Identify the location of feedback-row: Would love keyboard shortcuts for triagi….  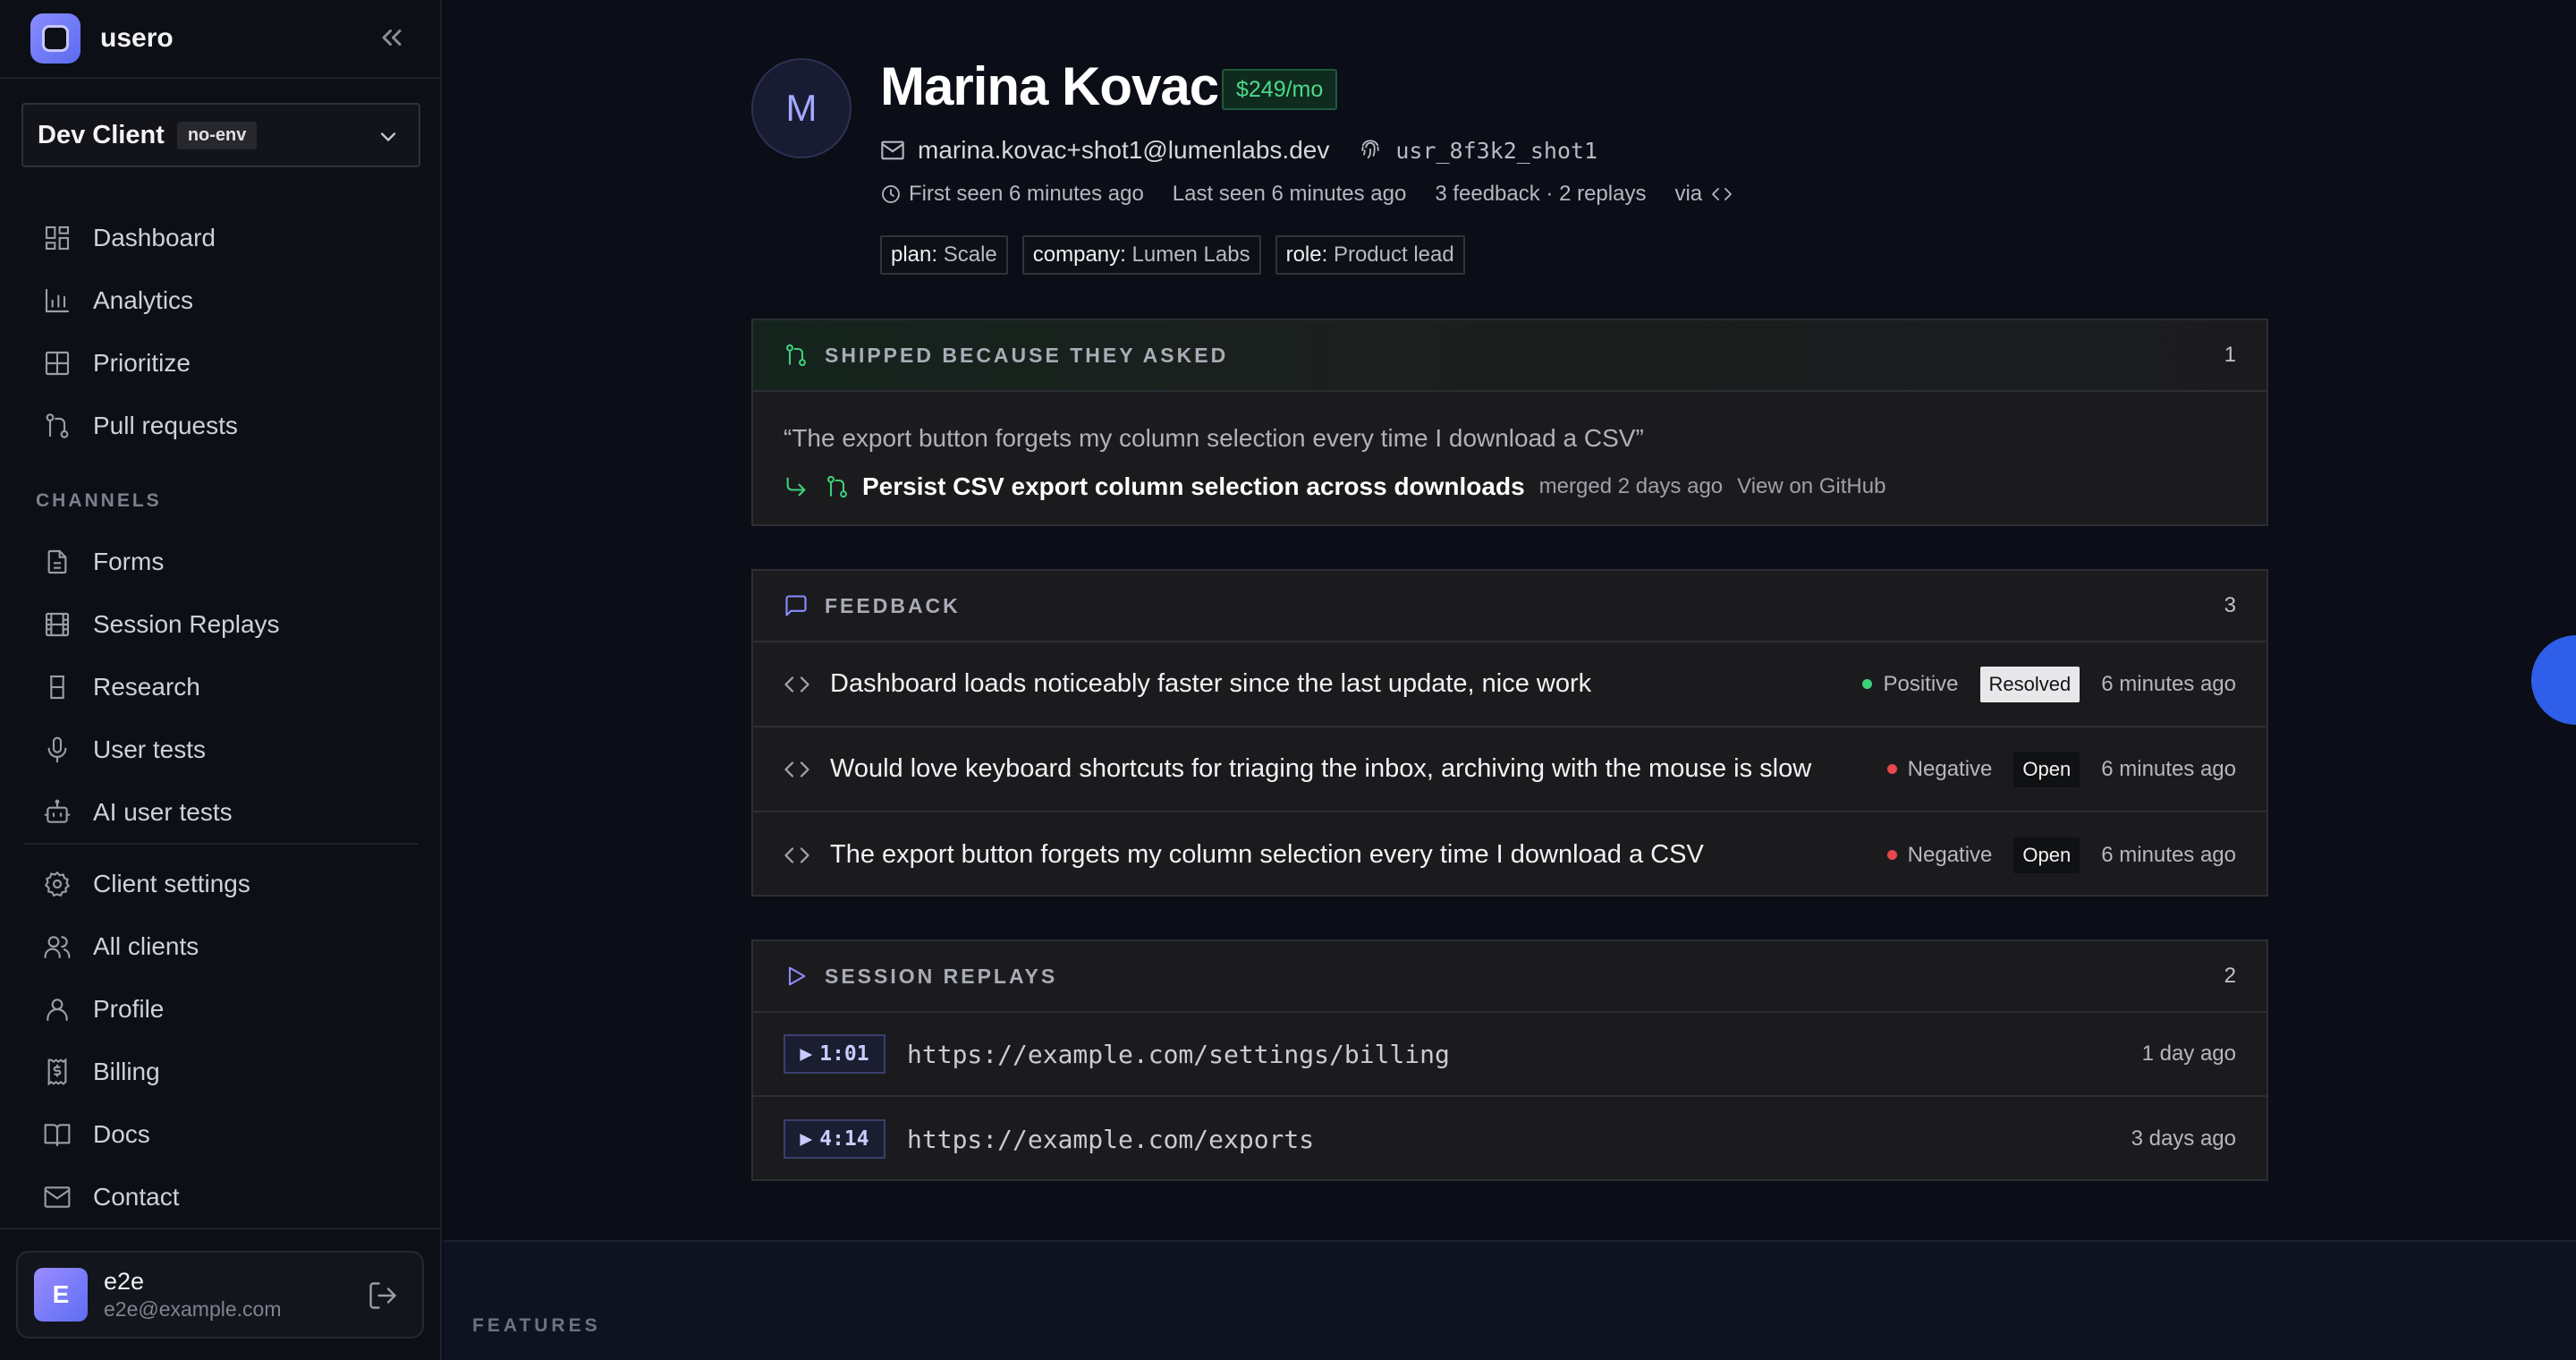
(1510, 769).